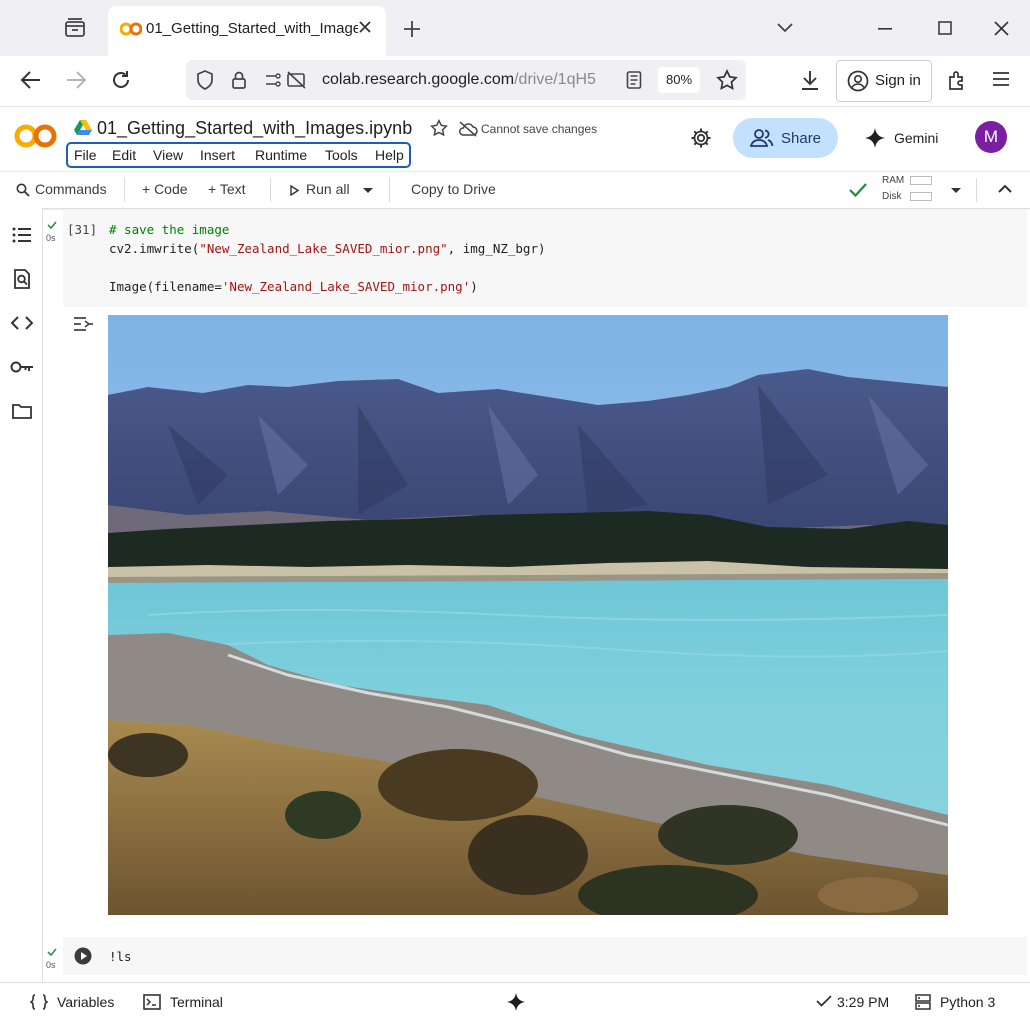 This screenshot has width=1030, height=1020. I want to click on disk-label: Disk, so click(892, 196).